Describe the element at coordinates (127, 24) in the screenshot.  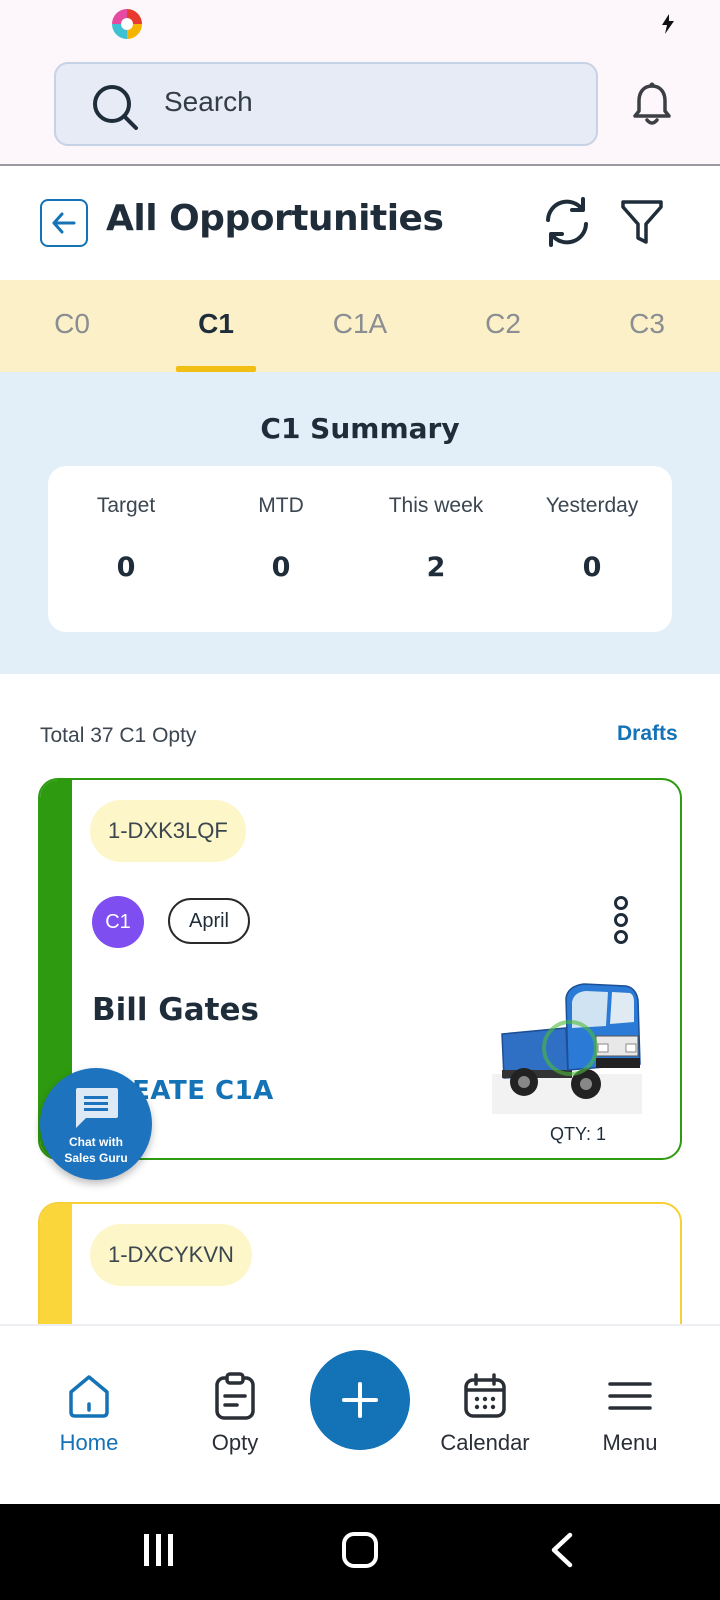
I see `app-logo-icon` at that location.